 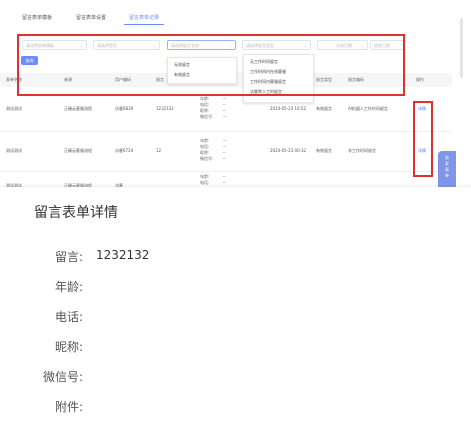 I want to click on field-label-phone: 电话:, so click(x=68, y=317).